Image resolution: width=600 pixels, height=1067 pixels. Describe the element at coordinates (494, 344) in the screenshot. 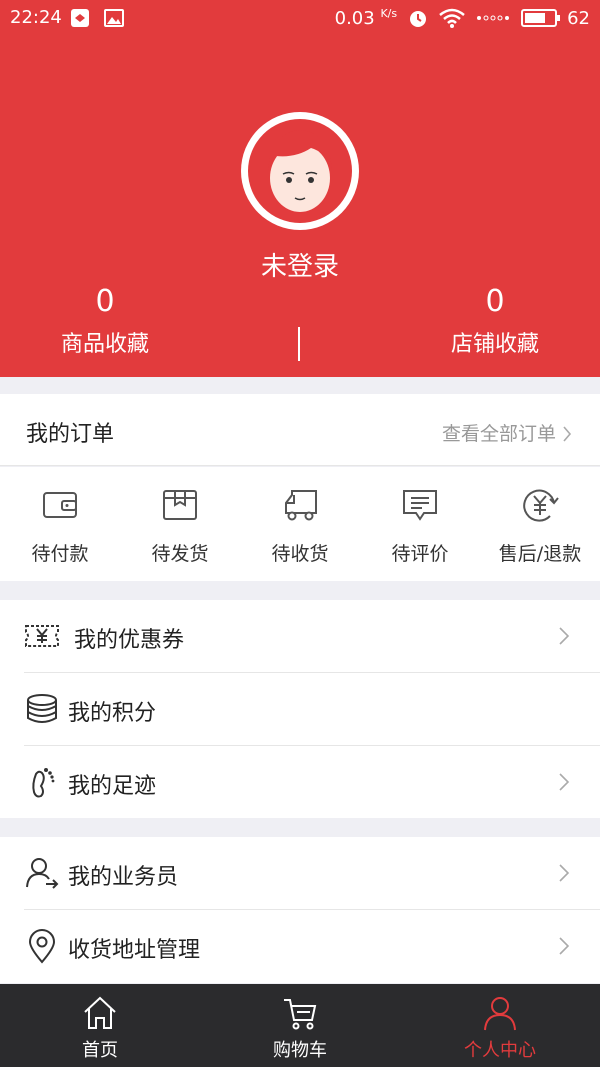

I see `shop-fav-label: 店铺收藏` at that location.